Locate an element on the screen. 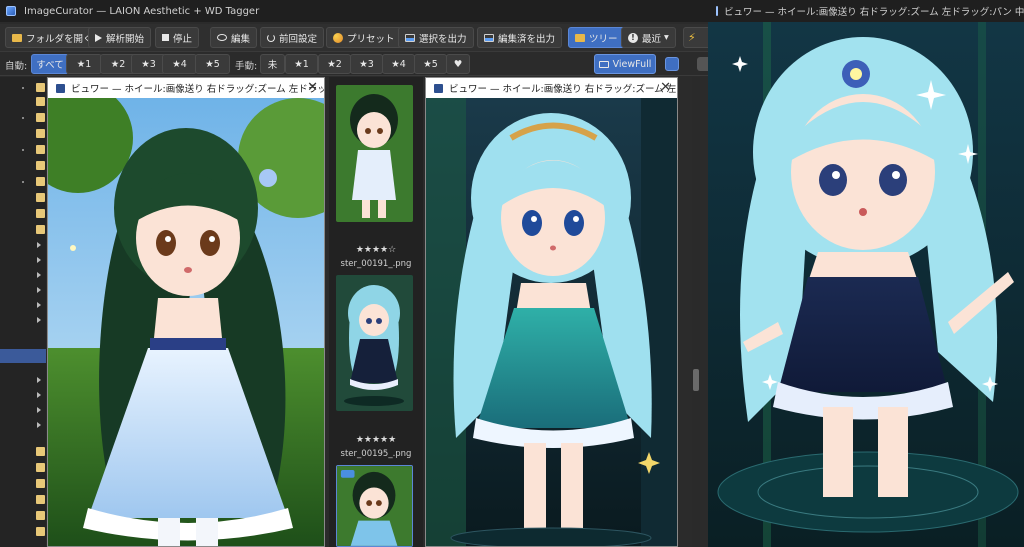  bolt-icon: ⚡ is located at coordinates (692, 37).